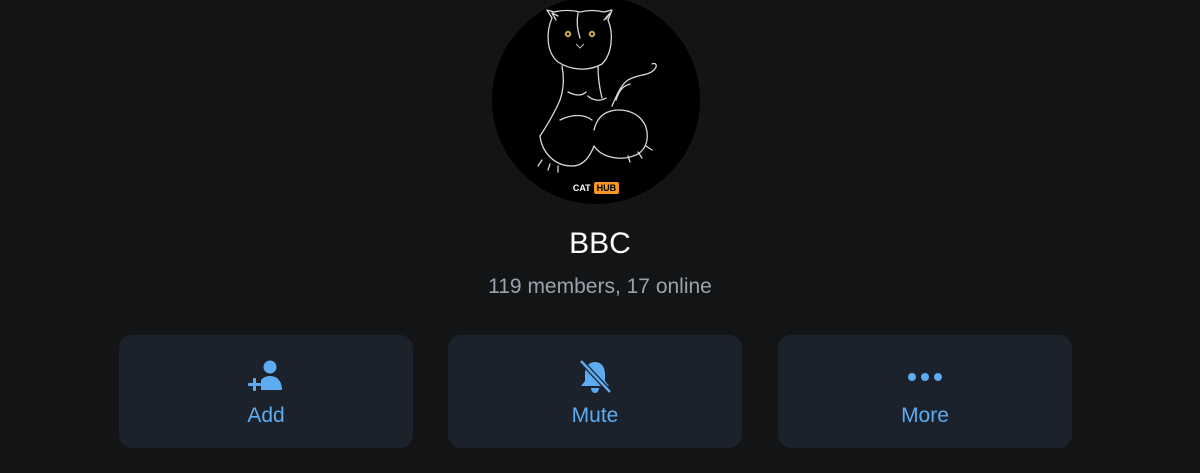 This screenshot has width=1200, height=473. I want to click on add-button: Add, so click(266, 391).